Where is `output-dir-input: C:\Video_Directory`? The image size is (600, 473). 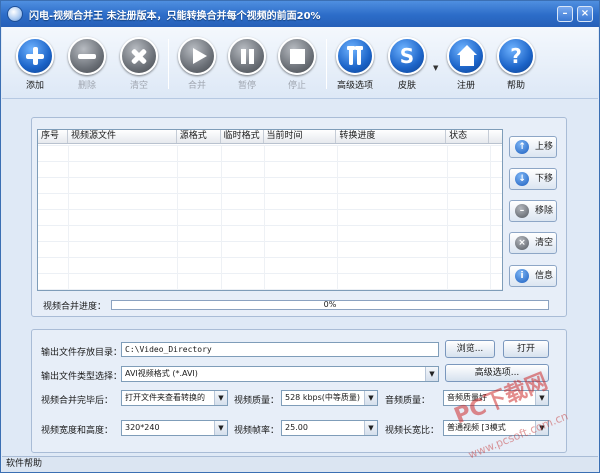
output-dir-input: C:\Video_Directory is located at coordinates (280, 349).